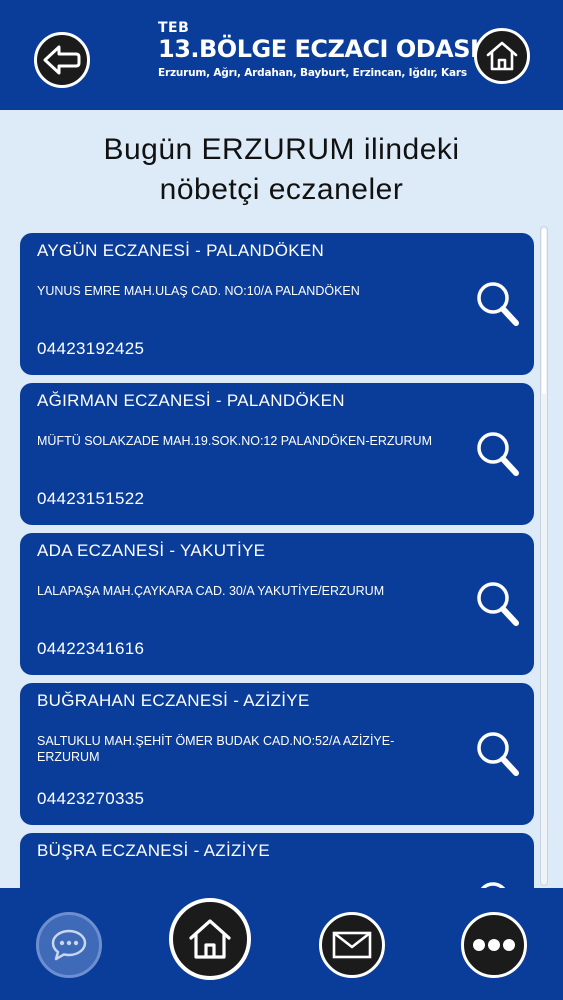  I want to click on pharmacy-name: ADA ECZANESİ - YAKUTİYE, so click(151, 550).